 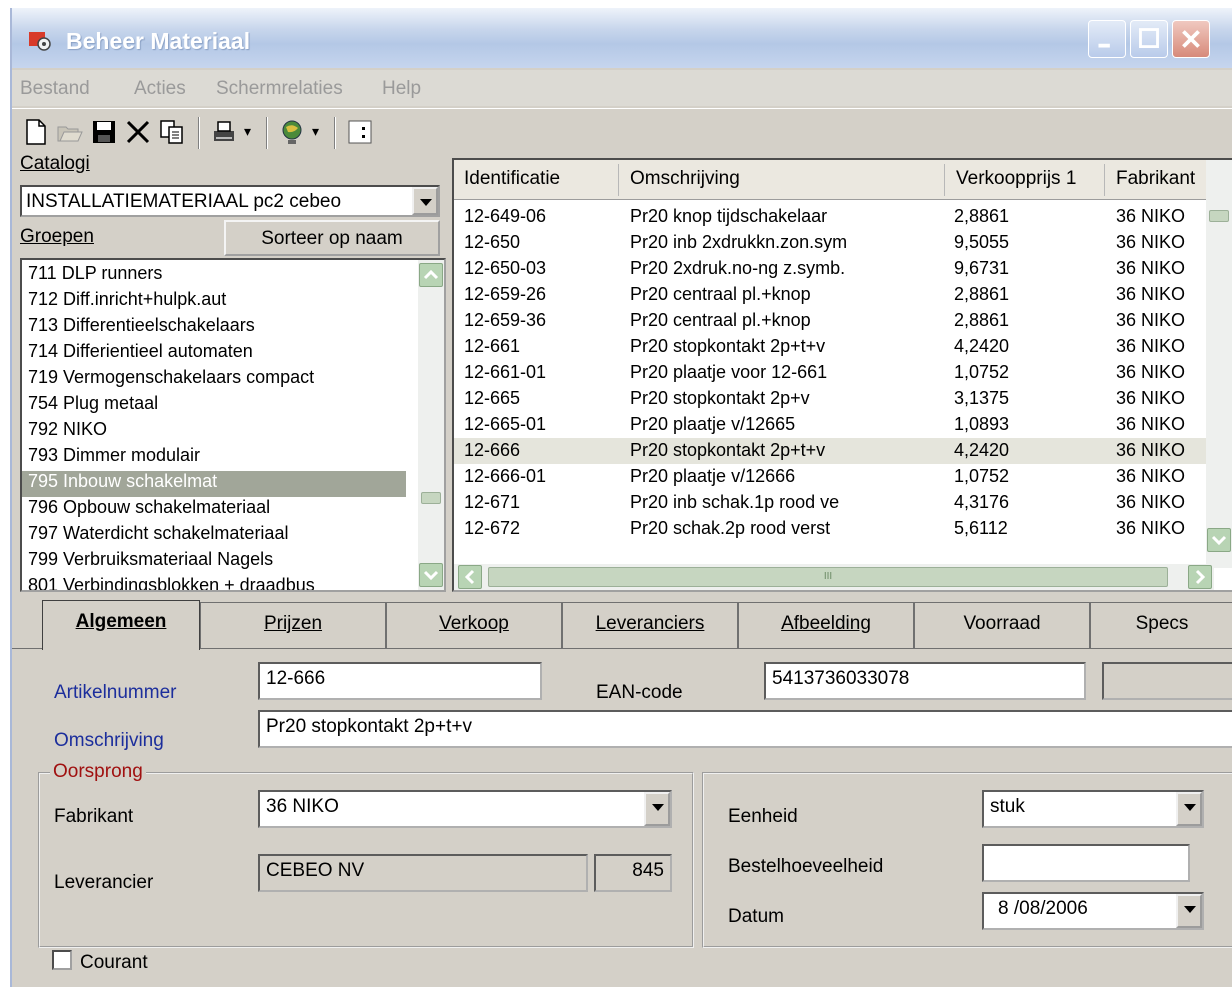 What do you see at coordinates (1023, 179) in the screenshot?
I see `column-header-verkoopprijs: Verkoopprijs 1` at bounding box center [1023, 179].